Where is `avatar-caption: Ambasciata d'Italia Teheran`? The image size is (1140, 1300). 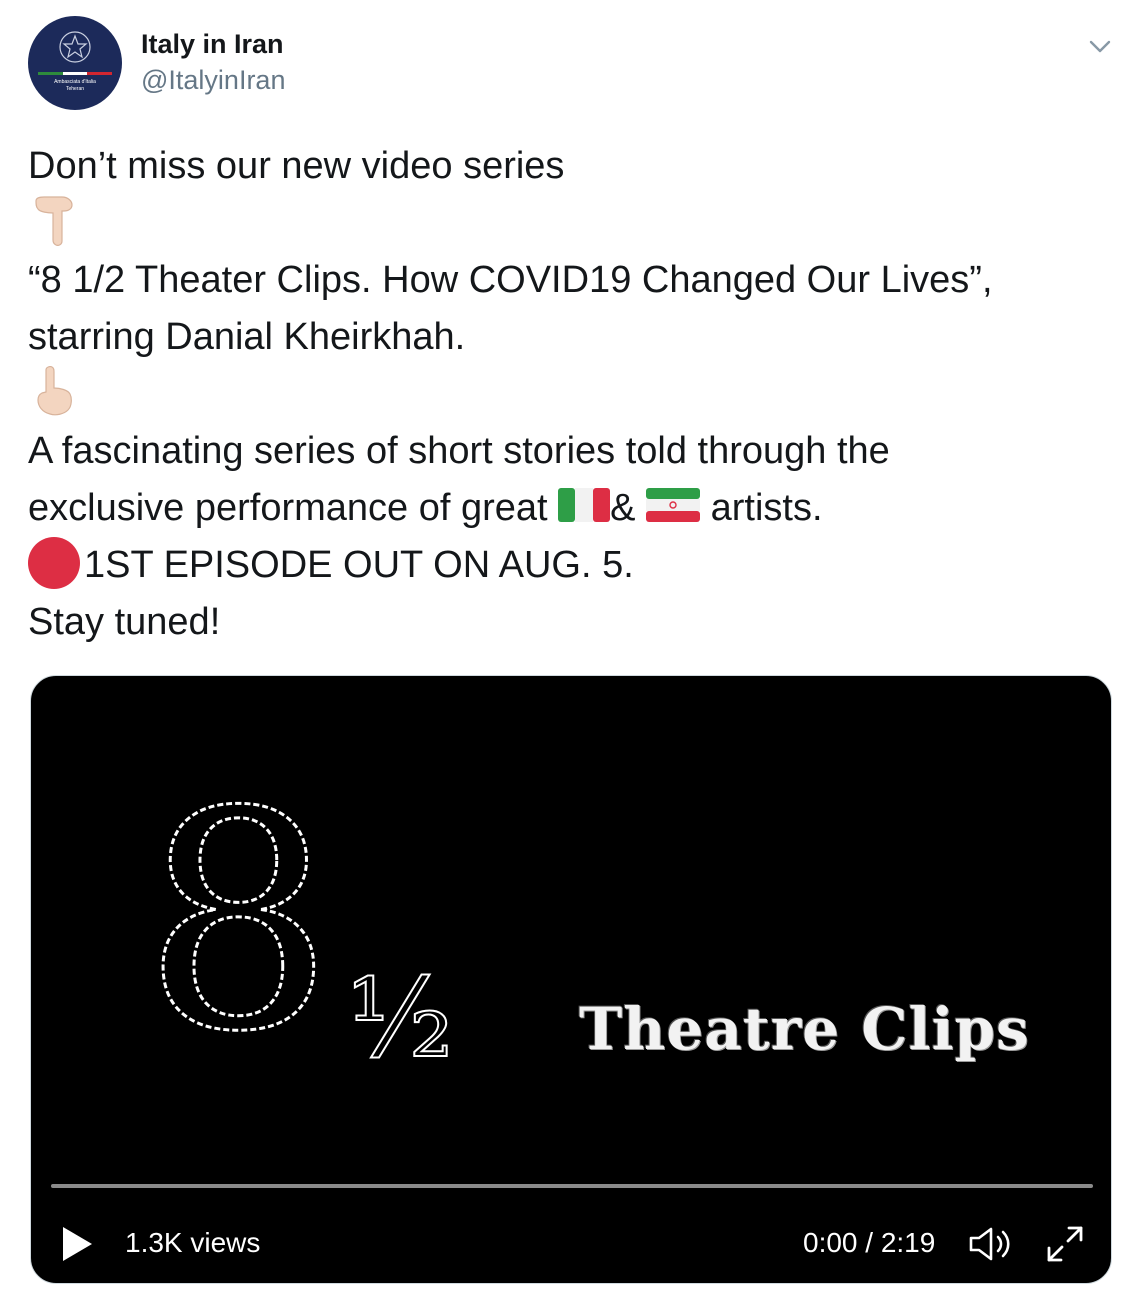 avatar-caption: Ambasciata d'Italia Teheran is located at coordinates (75, 85).